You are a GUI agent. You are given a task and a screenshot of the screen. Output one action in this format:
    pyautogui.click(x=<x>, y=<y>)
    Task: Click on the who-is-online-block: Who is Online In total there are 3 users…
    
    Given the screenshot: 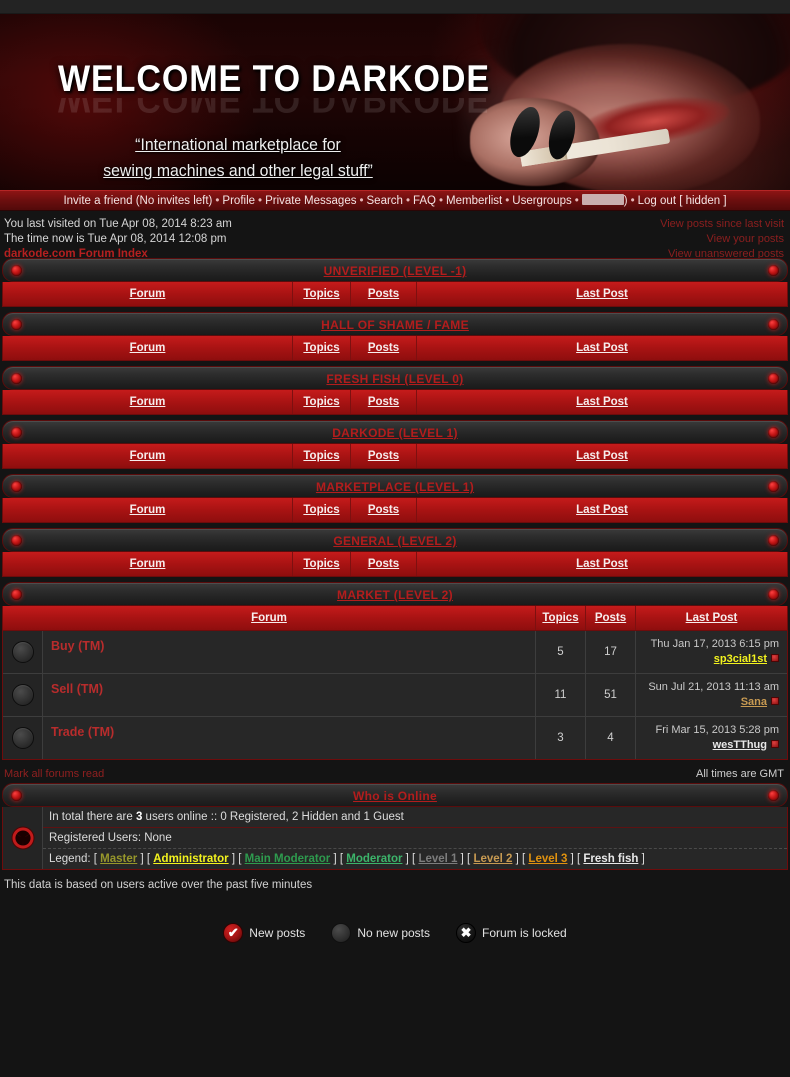 What is the action you would take?
    pyautogui.click(x=395, y=826)
    